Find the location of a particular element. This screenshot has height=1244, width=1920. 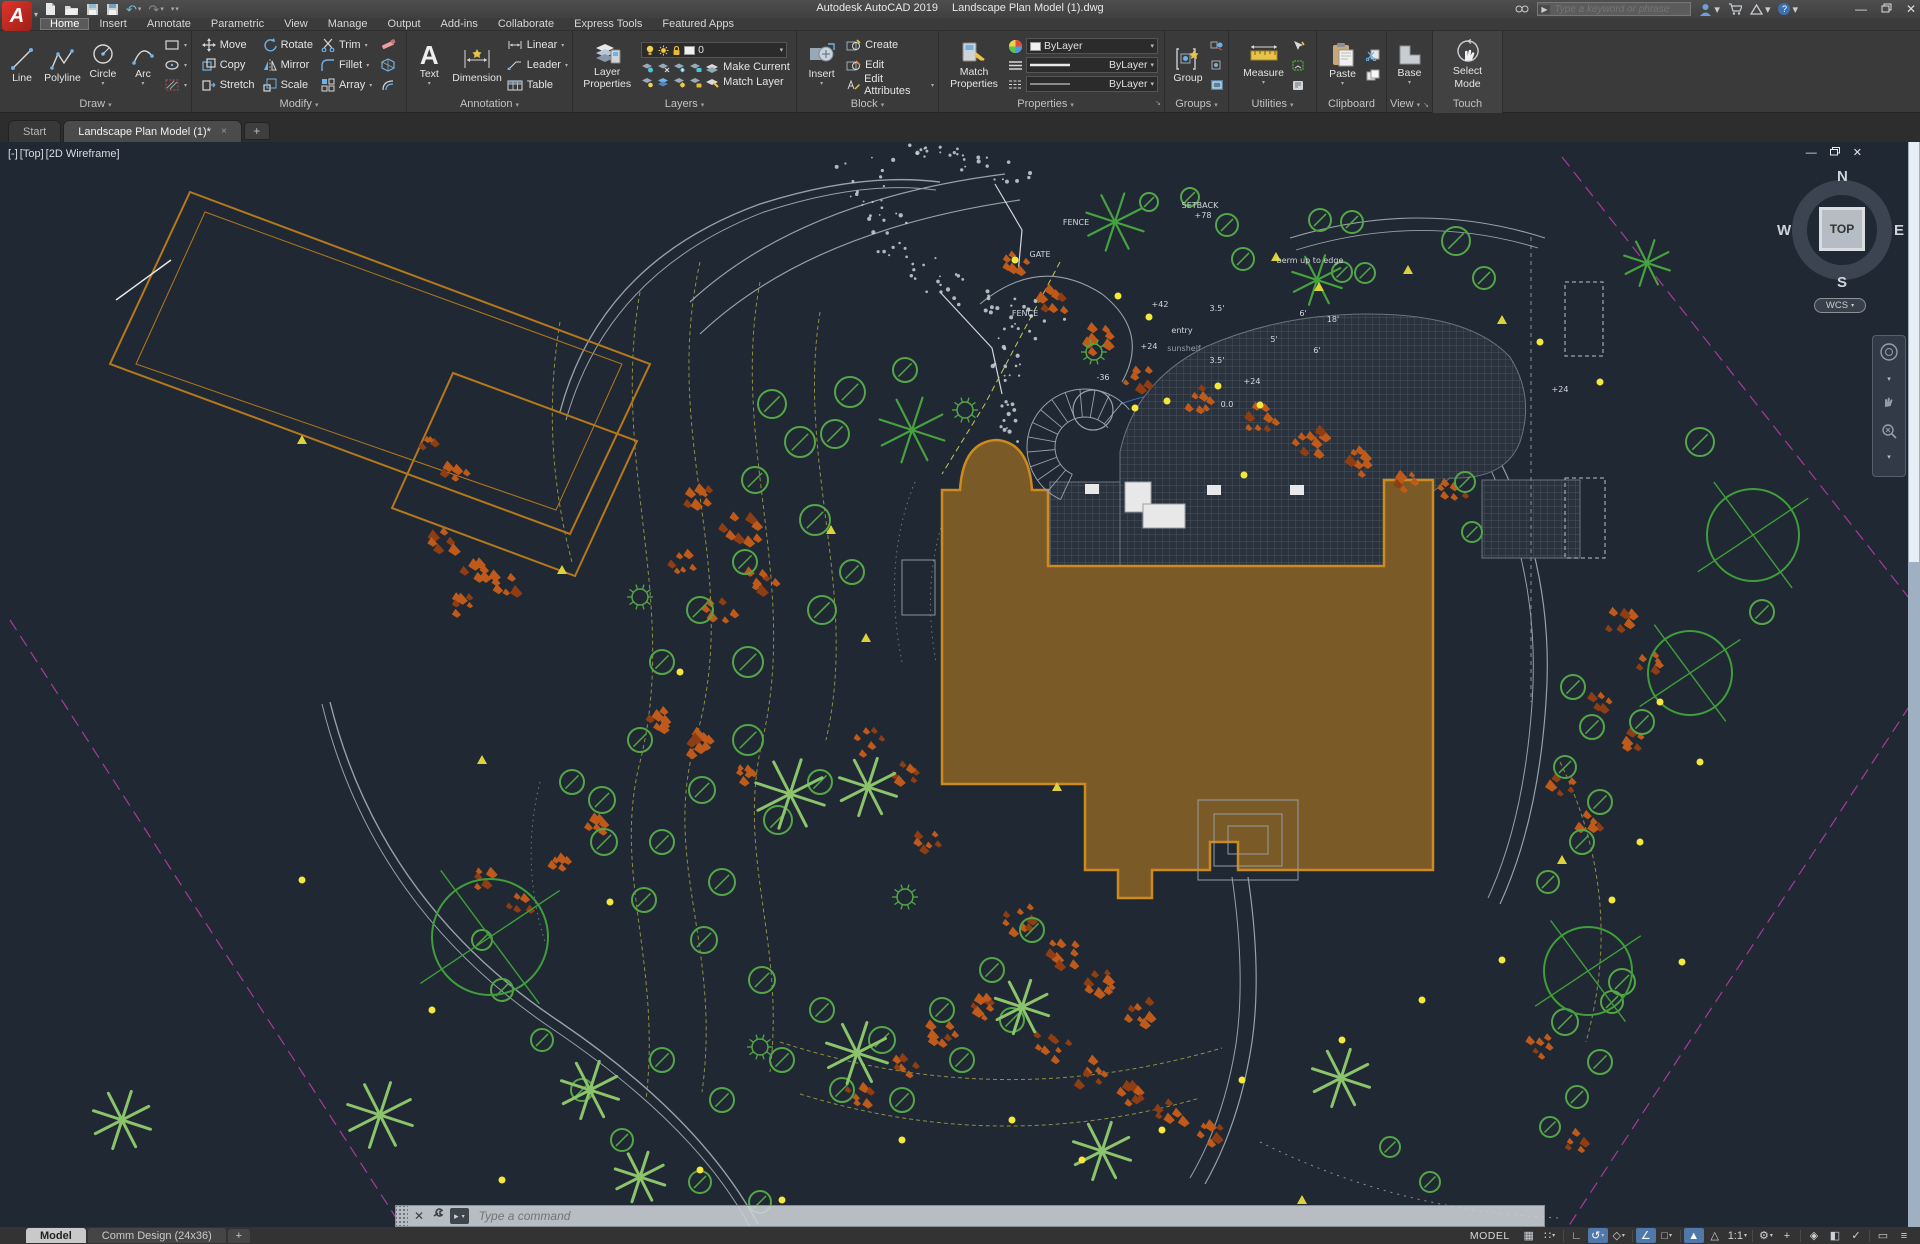

command-input is located at coordinates (1006, 1216).